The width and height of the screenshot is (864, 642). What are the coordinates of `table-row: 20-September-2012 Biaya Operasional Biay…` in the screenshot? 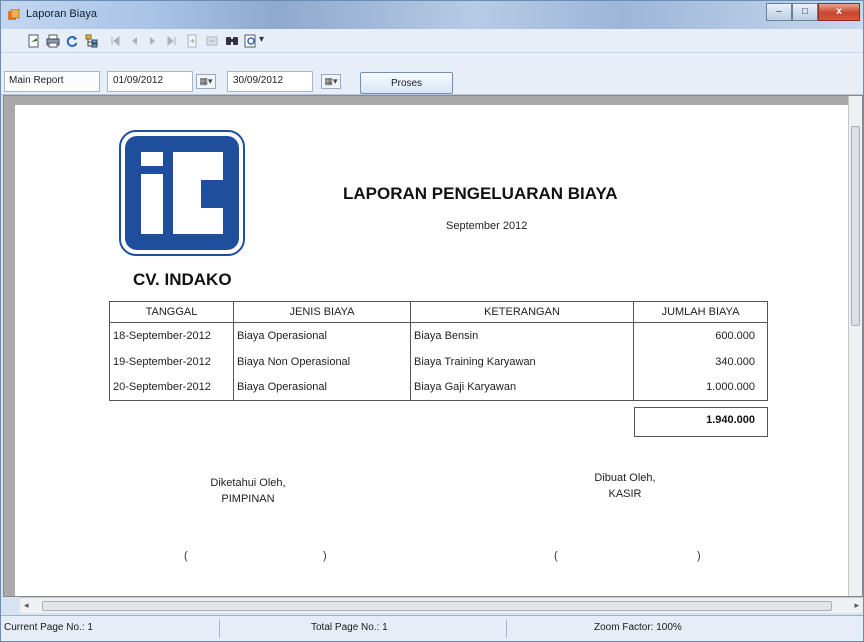 It's located at (438, 387).